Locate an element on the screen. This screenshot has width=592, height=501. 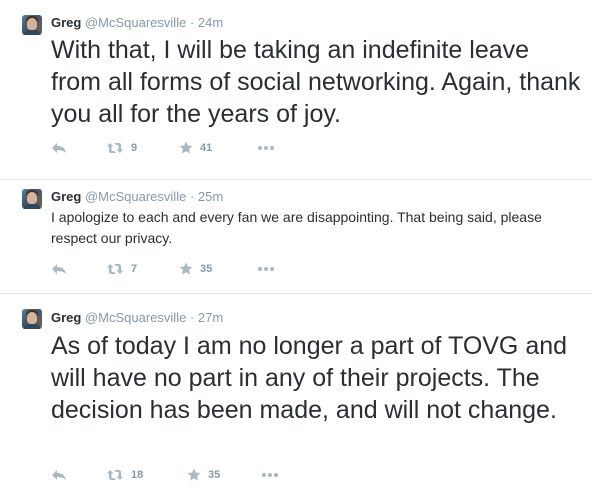
retweet-button: 9 is located at coordinates (121, 148).